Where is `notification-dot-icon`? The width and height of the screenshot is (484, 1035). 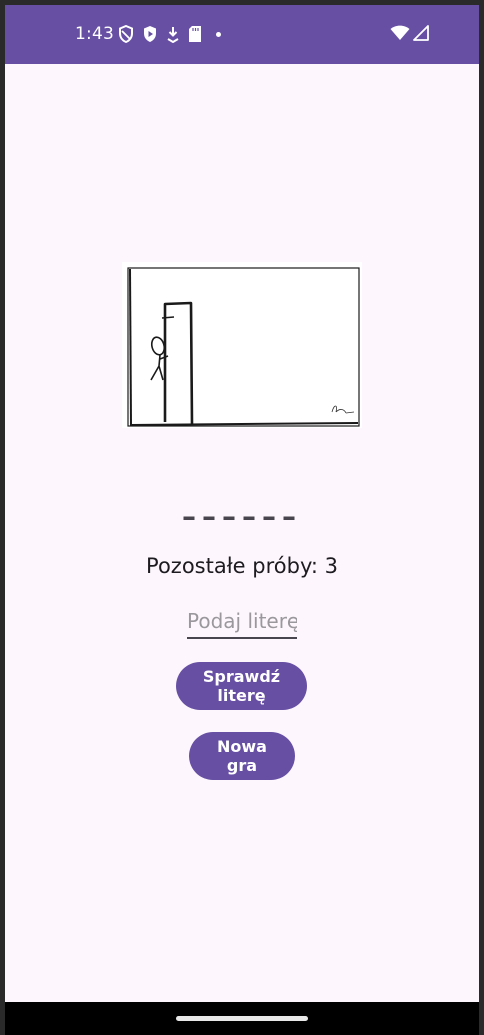
notification-dot-icon is located at coordinates (218, 34).